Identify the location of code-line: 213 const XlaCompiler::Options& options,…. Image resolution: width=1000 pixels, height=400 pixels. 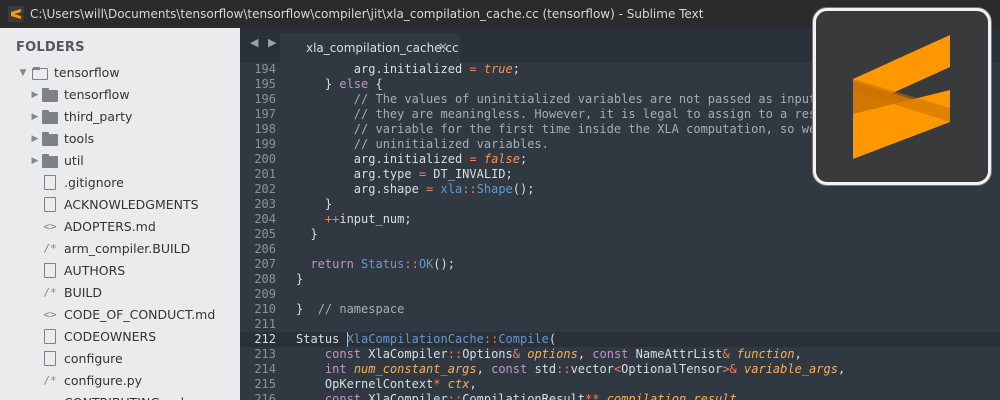
(620, 354).